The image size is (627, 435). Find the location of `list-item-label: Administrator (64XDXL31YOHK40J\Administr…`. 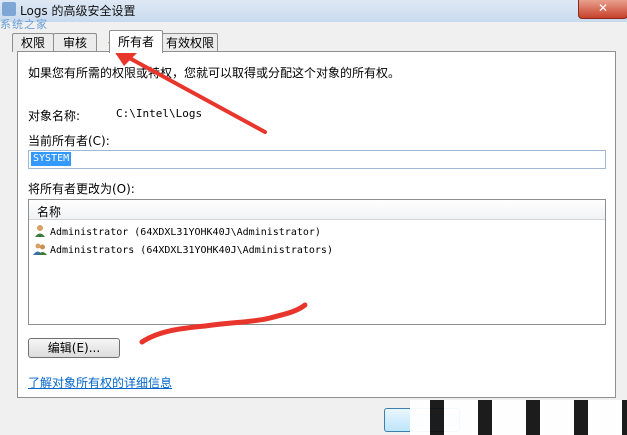

list-item-label: Administrator (64XDXL31YOHK40J\Administr… is located at coordinates (185, 232).